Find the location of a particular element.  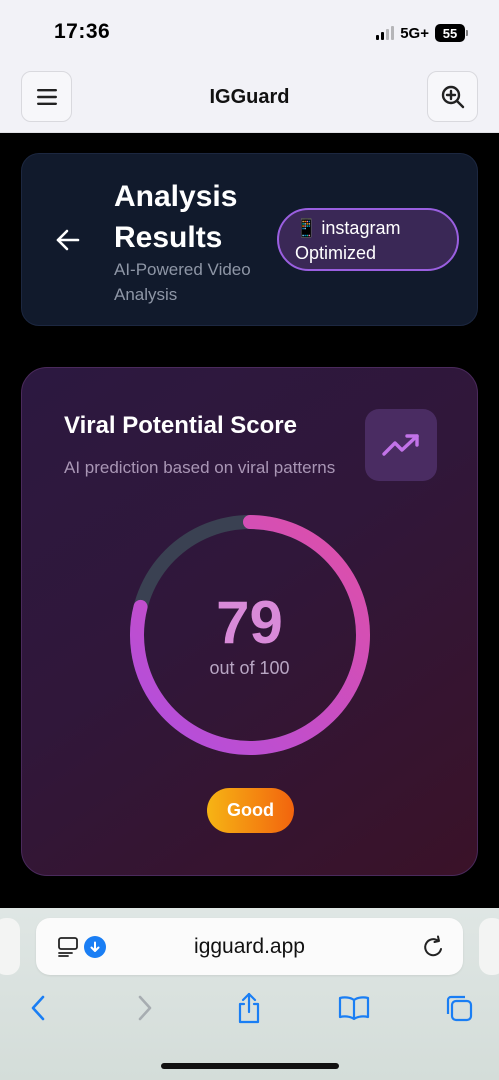

back-arrow-icon is located at coordinates (68, 240).